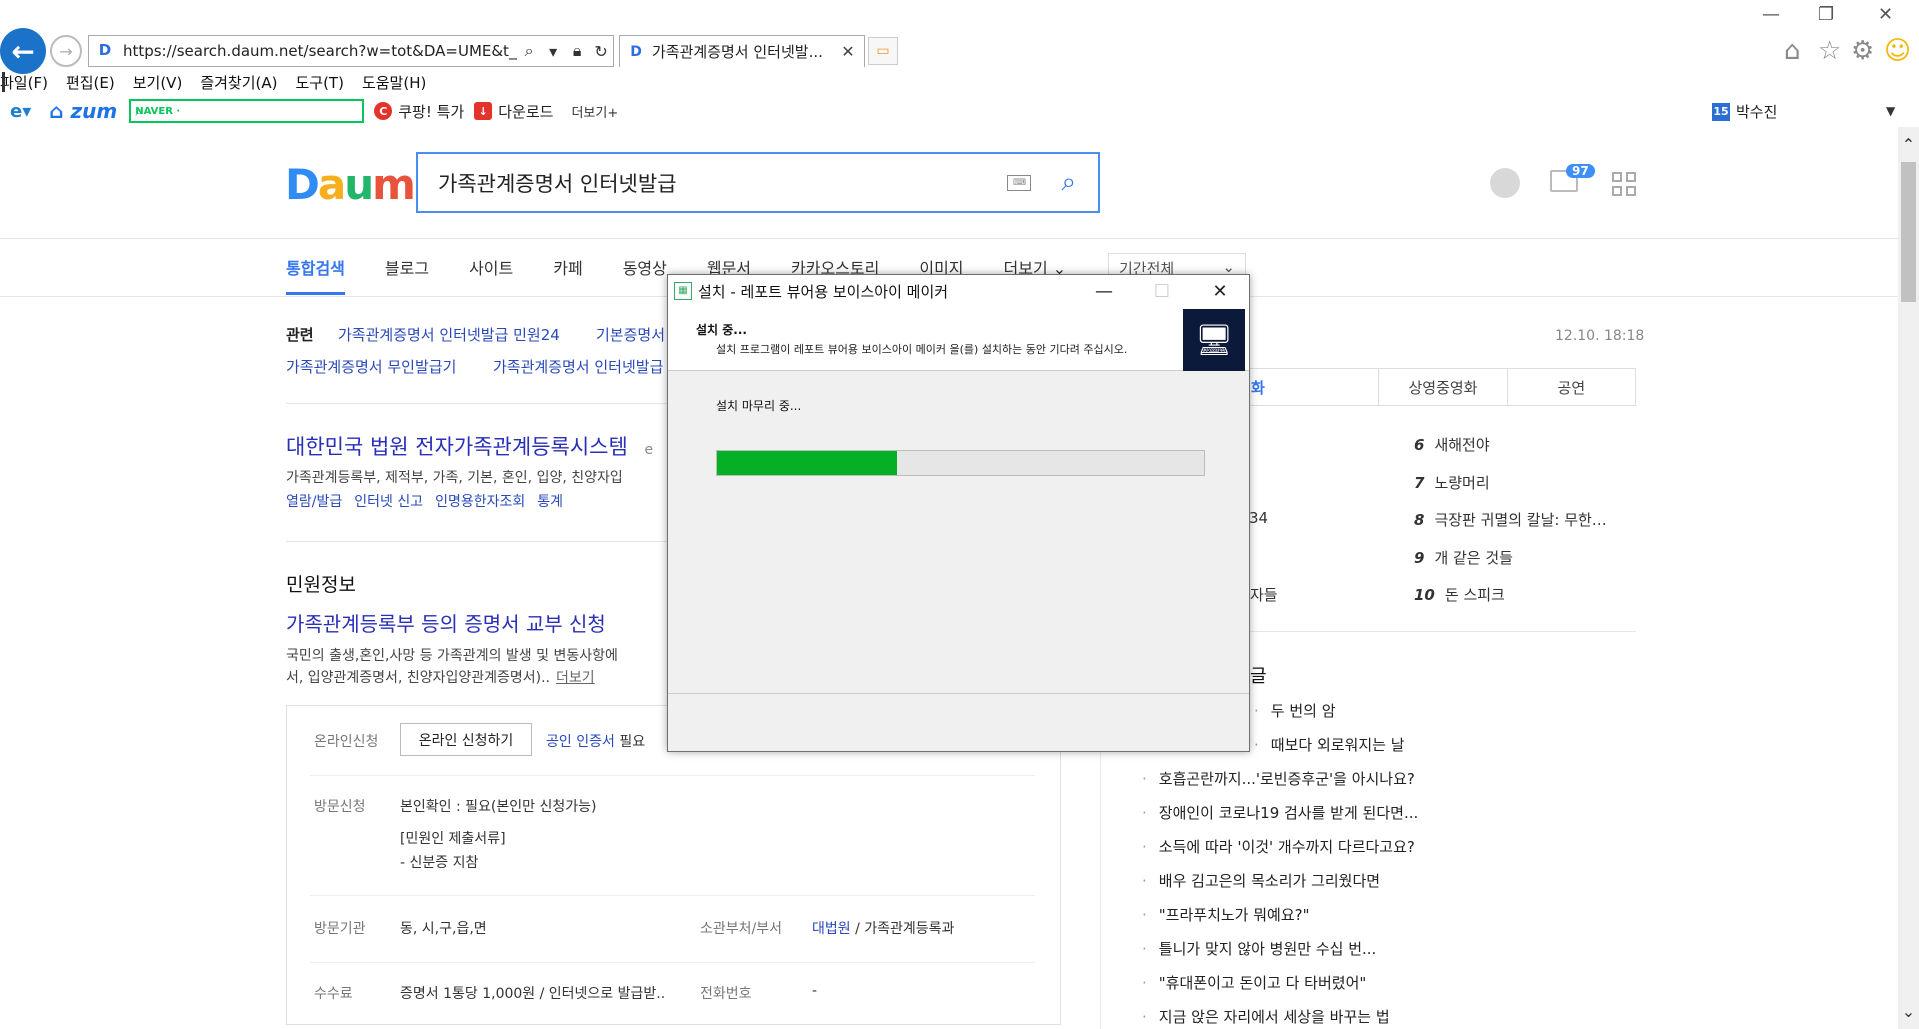  Describe the element at coordinates (480, 501) in the screenshot. I see `result-sublink: 인명용한자조회` at that location.